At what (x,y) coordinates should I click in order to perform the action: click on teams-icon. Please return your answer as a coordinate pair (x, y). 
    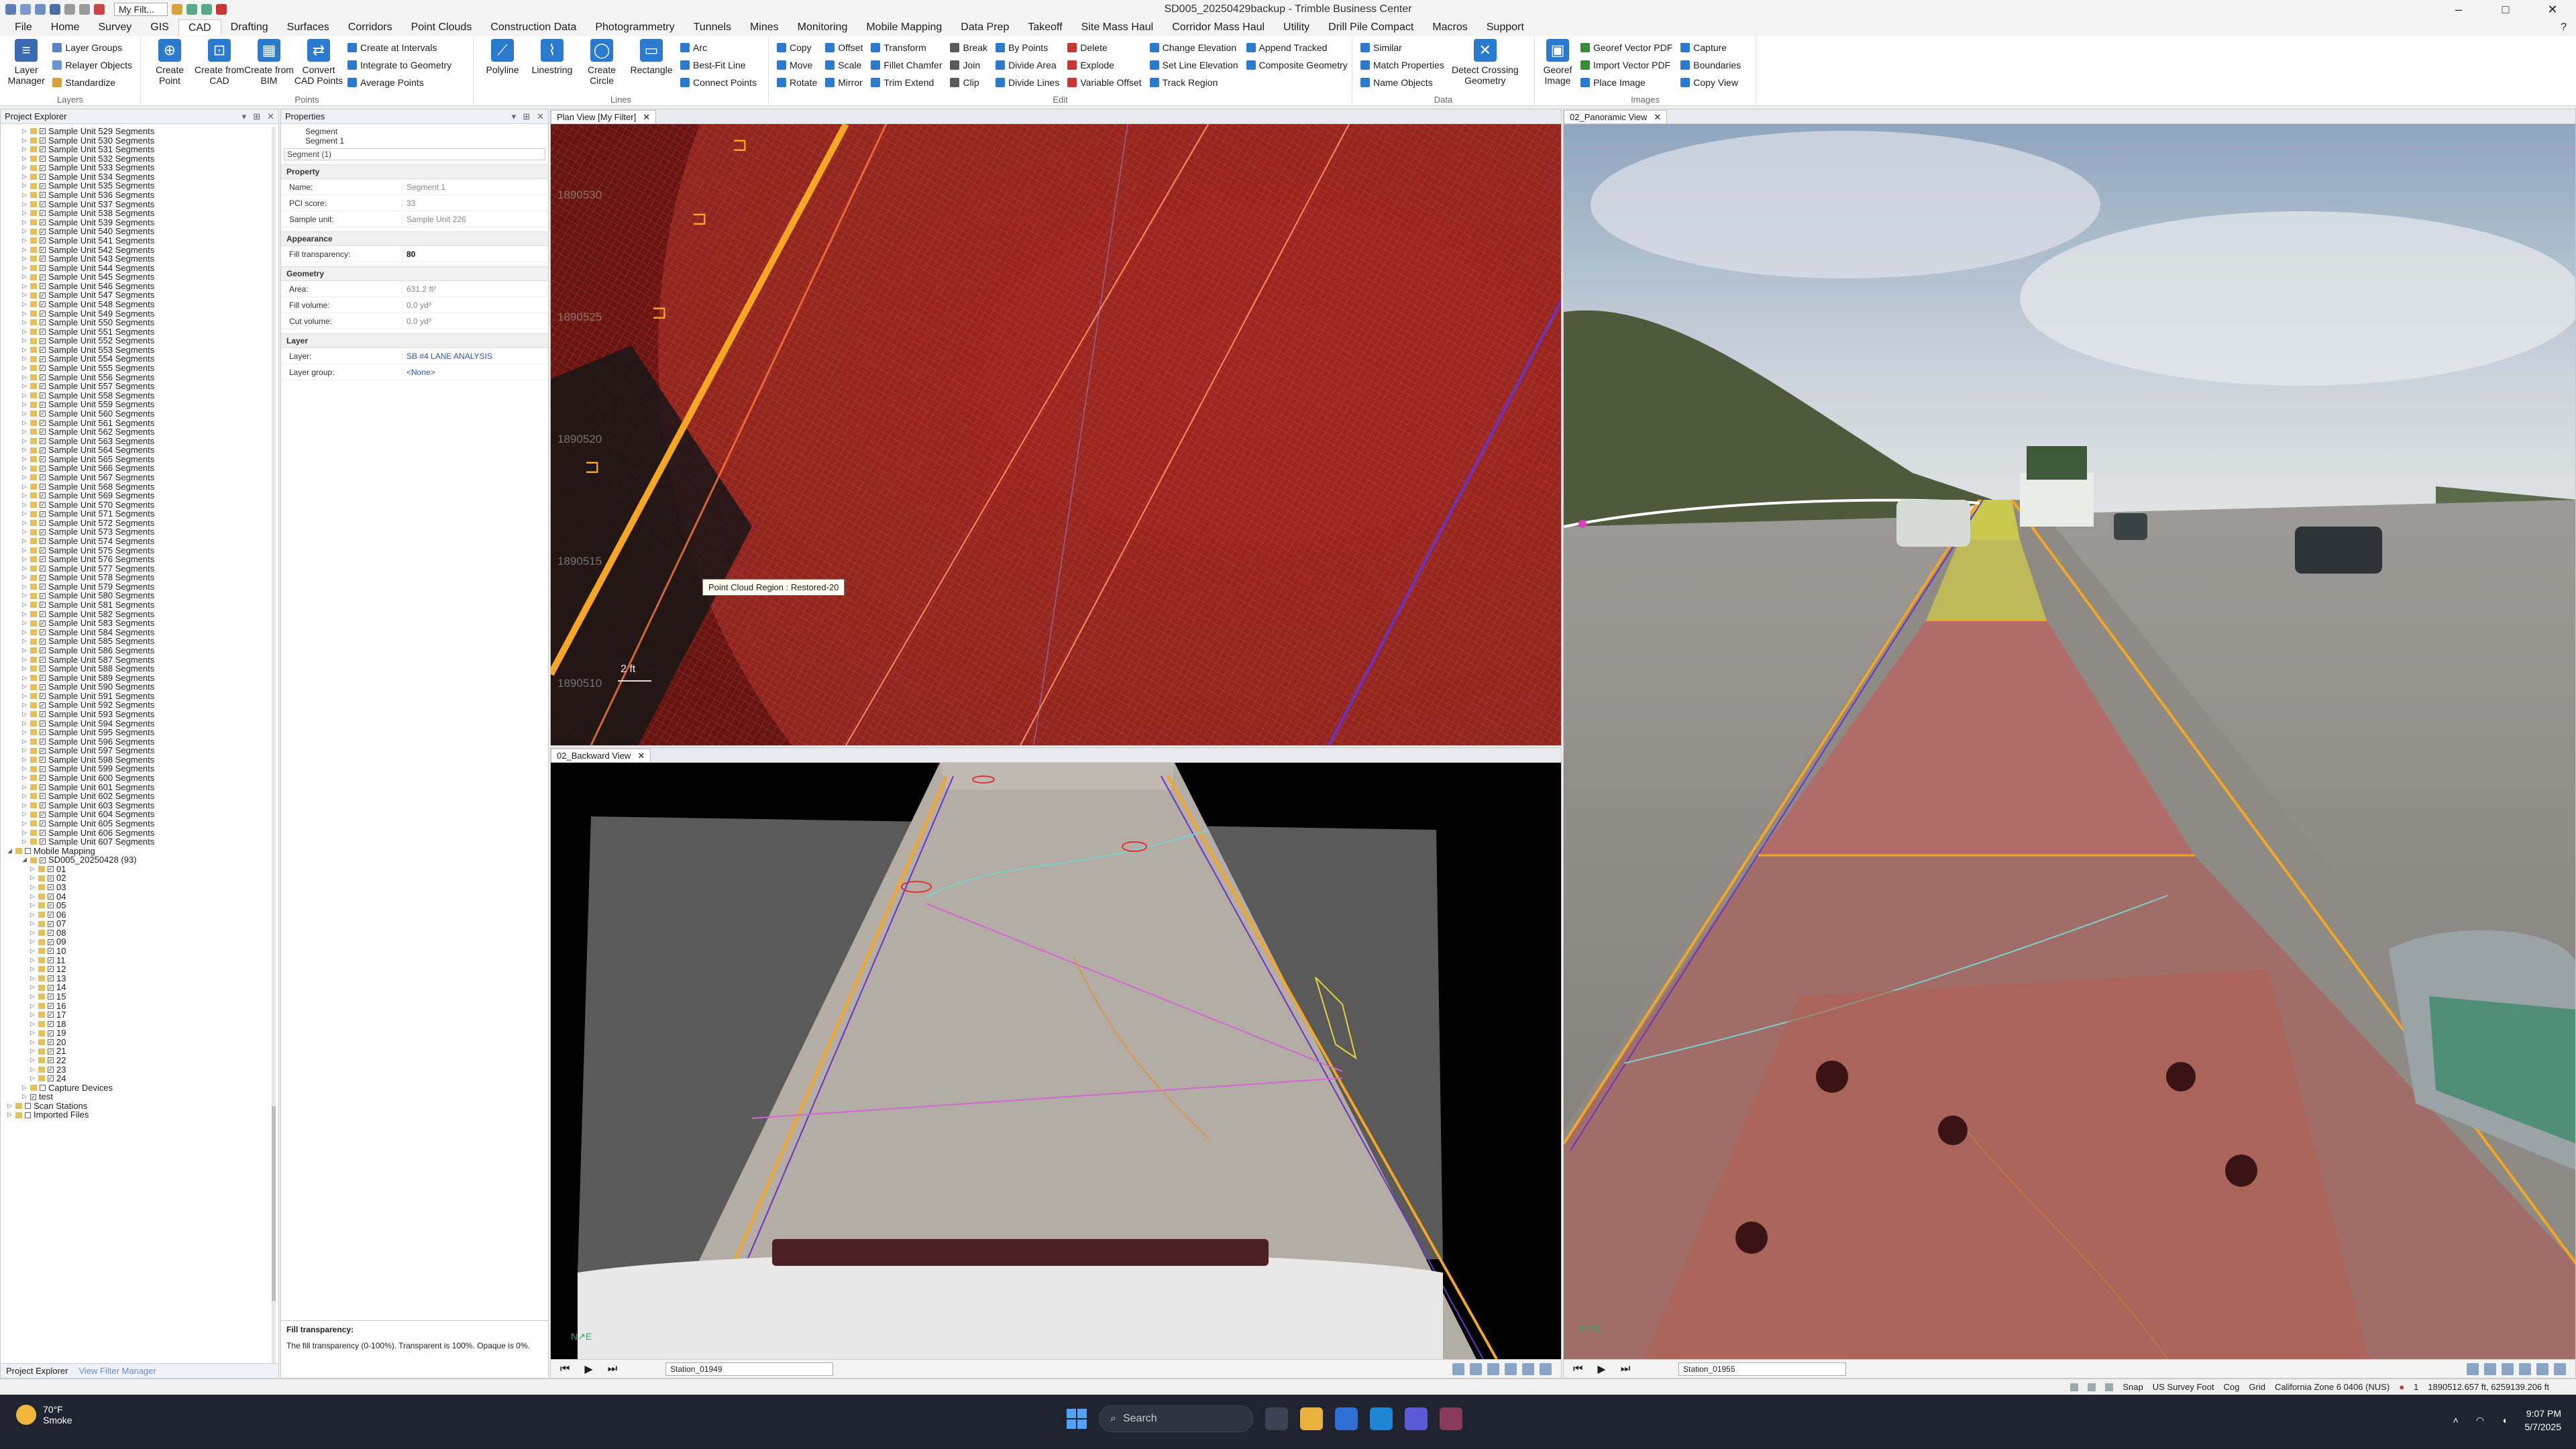
    Looking at the image, I should click on (1416, 1418).